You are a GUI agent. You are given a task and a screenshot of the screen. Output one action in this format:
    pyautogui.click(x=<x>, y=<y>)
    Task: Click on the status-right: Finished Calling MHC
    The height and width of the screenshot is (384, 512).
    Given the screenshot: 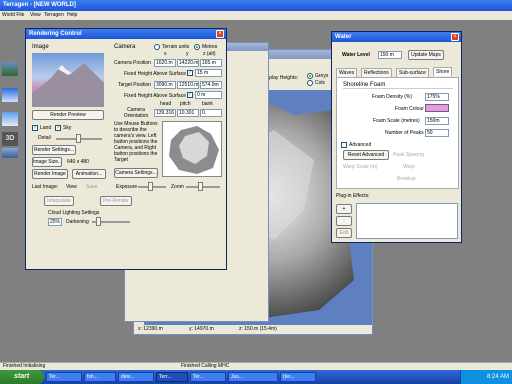 What is the action you would take?
    pyautogui.click(x=205, y=366)
    